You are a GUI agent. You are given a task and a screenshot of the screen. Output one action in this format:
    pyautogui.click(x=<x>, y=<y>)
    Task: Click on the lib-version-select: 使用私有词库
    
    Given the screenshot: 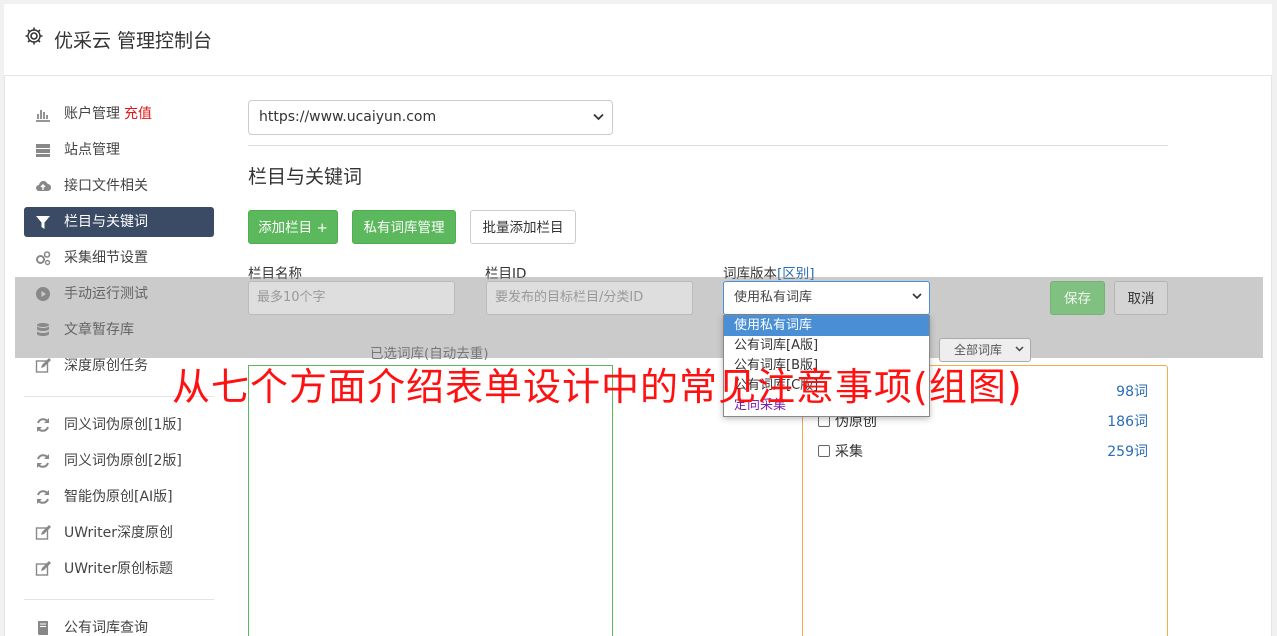 What is the action you would take?
    pyautogui.click(x=826, y=298)
    